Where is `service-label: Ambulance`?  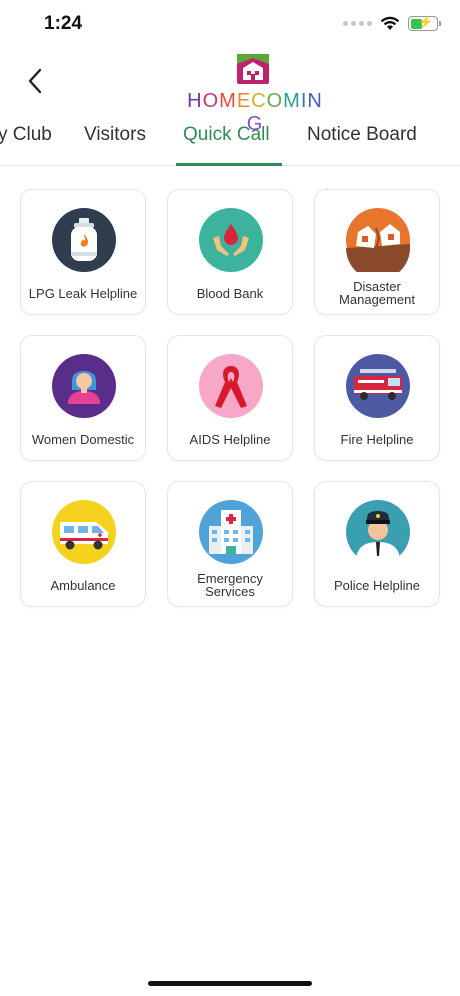
service-label: Ambulance is located at coordinates (83, 585).